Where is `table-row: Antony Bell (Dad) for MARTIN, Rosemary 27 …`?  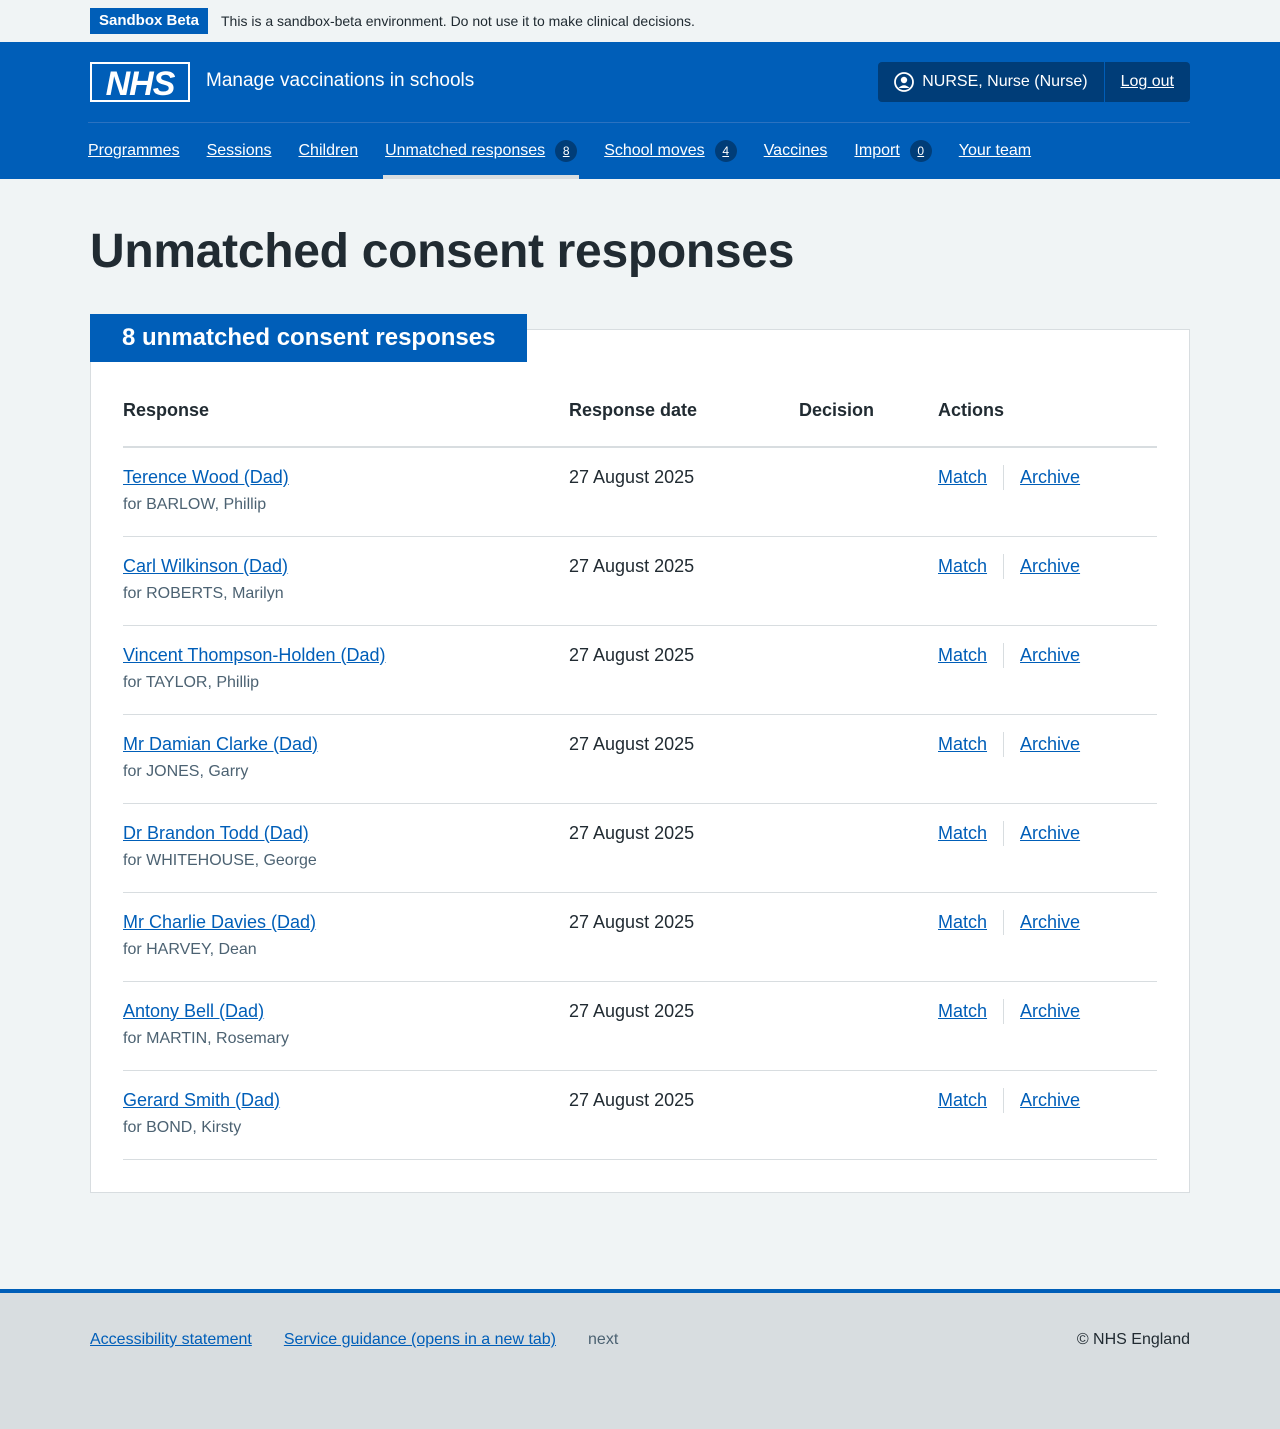
table-row: Antony Bell (Dad) for MARTIN, Rosemary 27 … is located at coordinates (640, 1026).